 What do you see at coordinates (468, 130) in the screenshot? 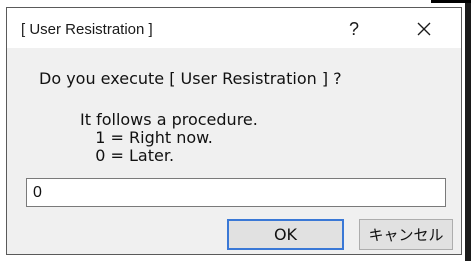
I see `window-edge` at bounding box center [468, 130].